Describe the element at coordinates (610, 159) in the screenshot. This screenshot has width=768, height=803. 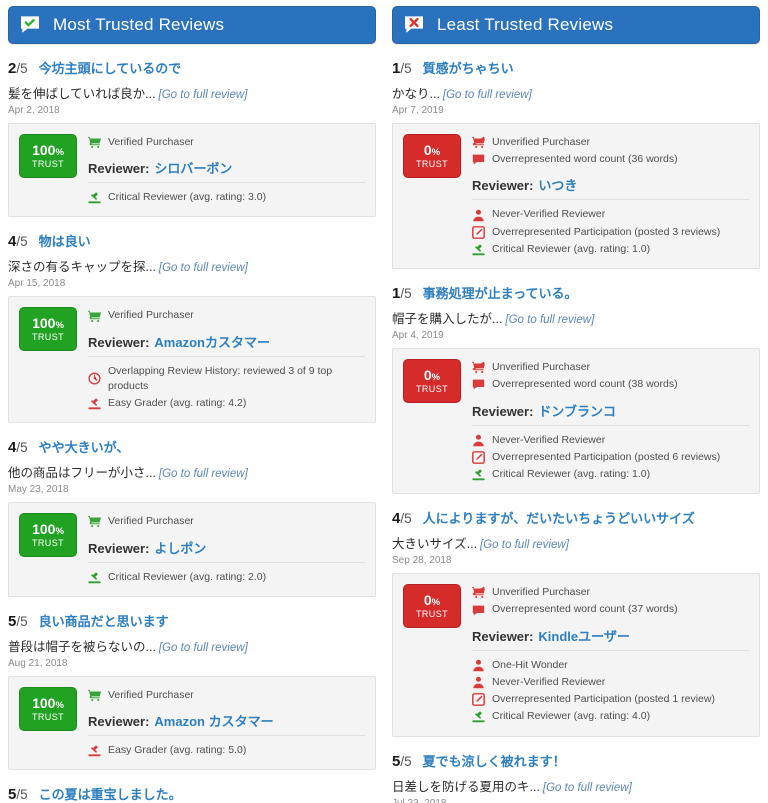
I see `trust-flag-row: Overrepresented word count (36 words)` at that location.